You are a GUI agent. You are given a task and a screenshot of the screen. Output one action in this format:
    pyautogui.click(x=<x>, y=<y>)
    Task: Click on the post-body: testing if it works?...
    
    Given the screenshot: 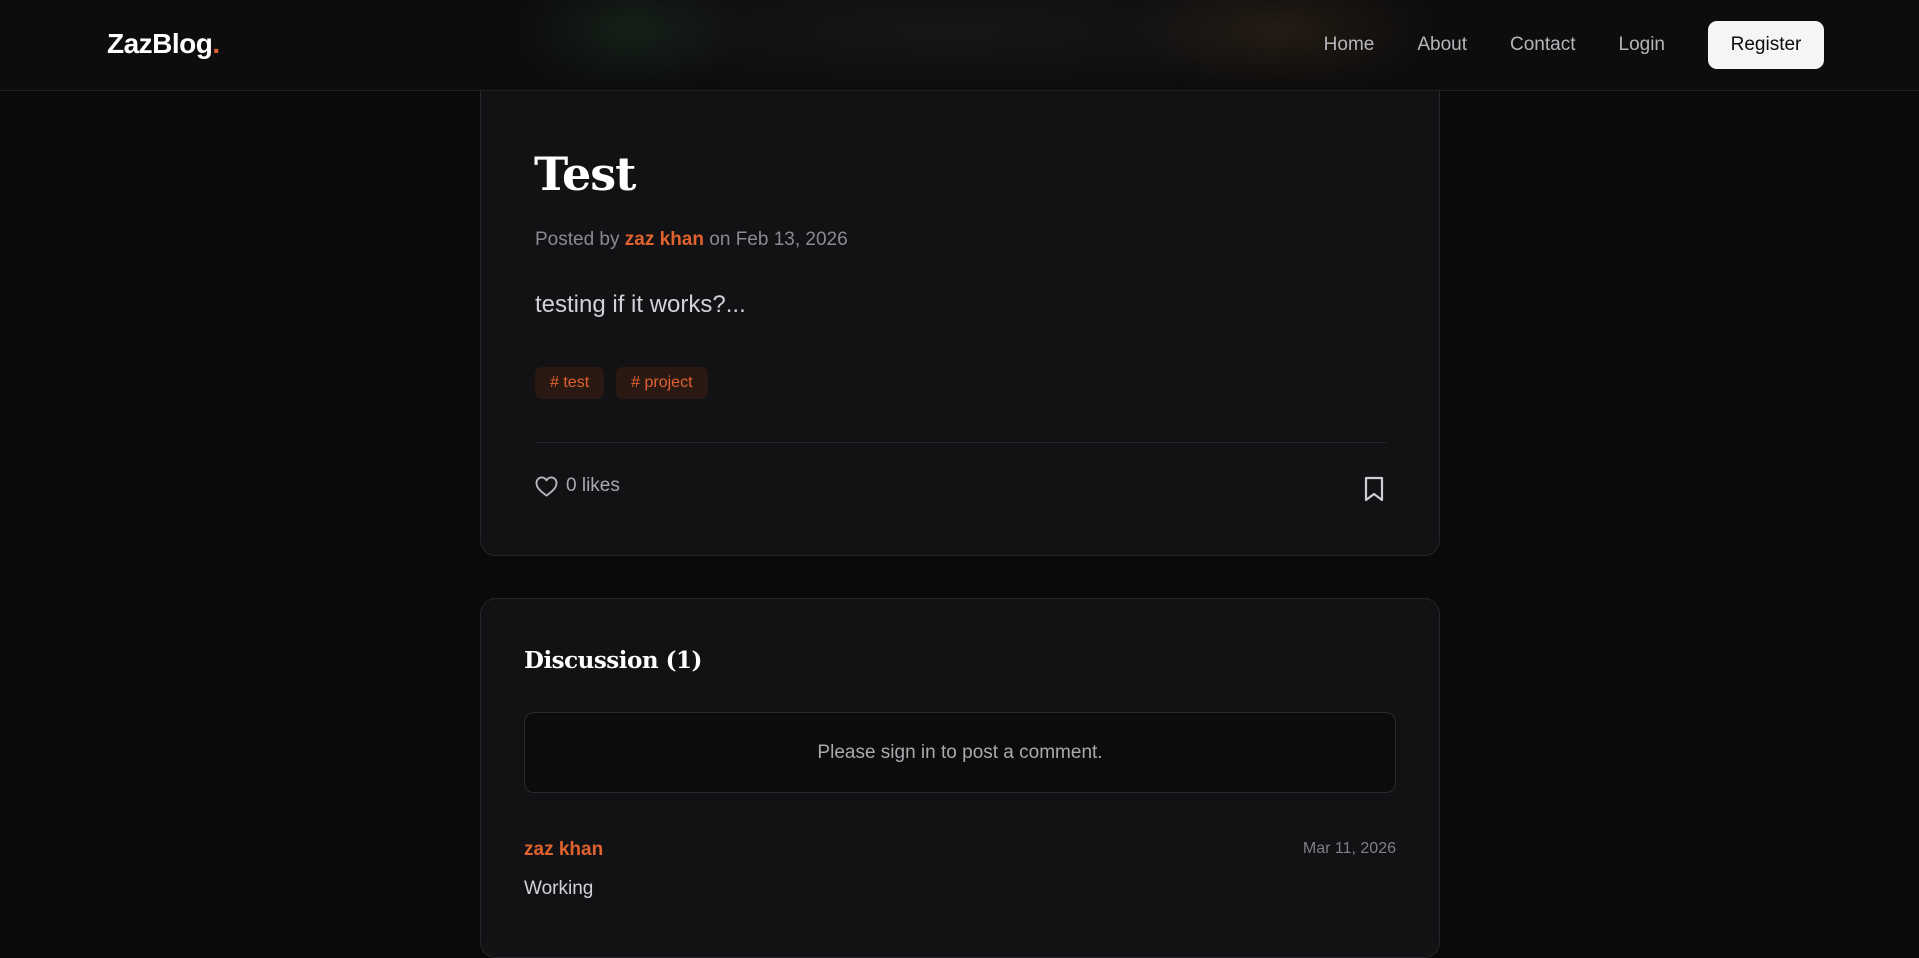 What is the action you would take?
    pyautogui.click(x=640, y=304)
    